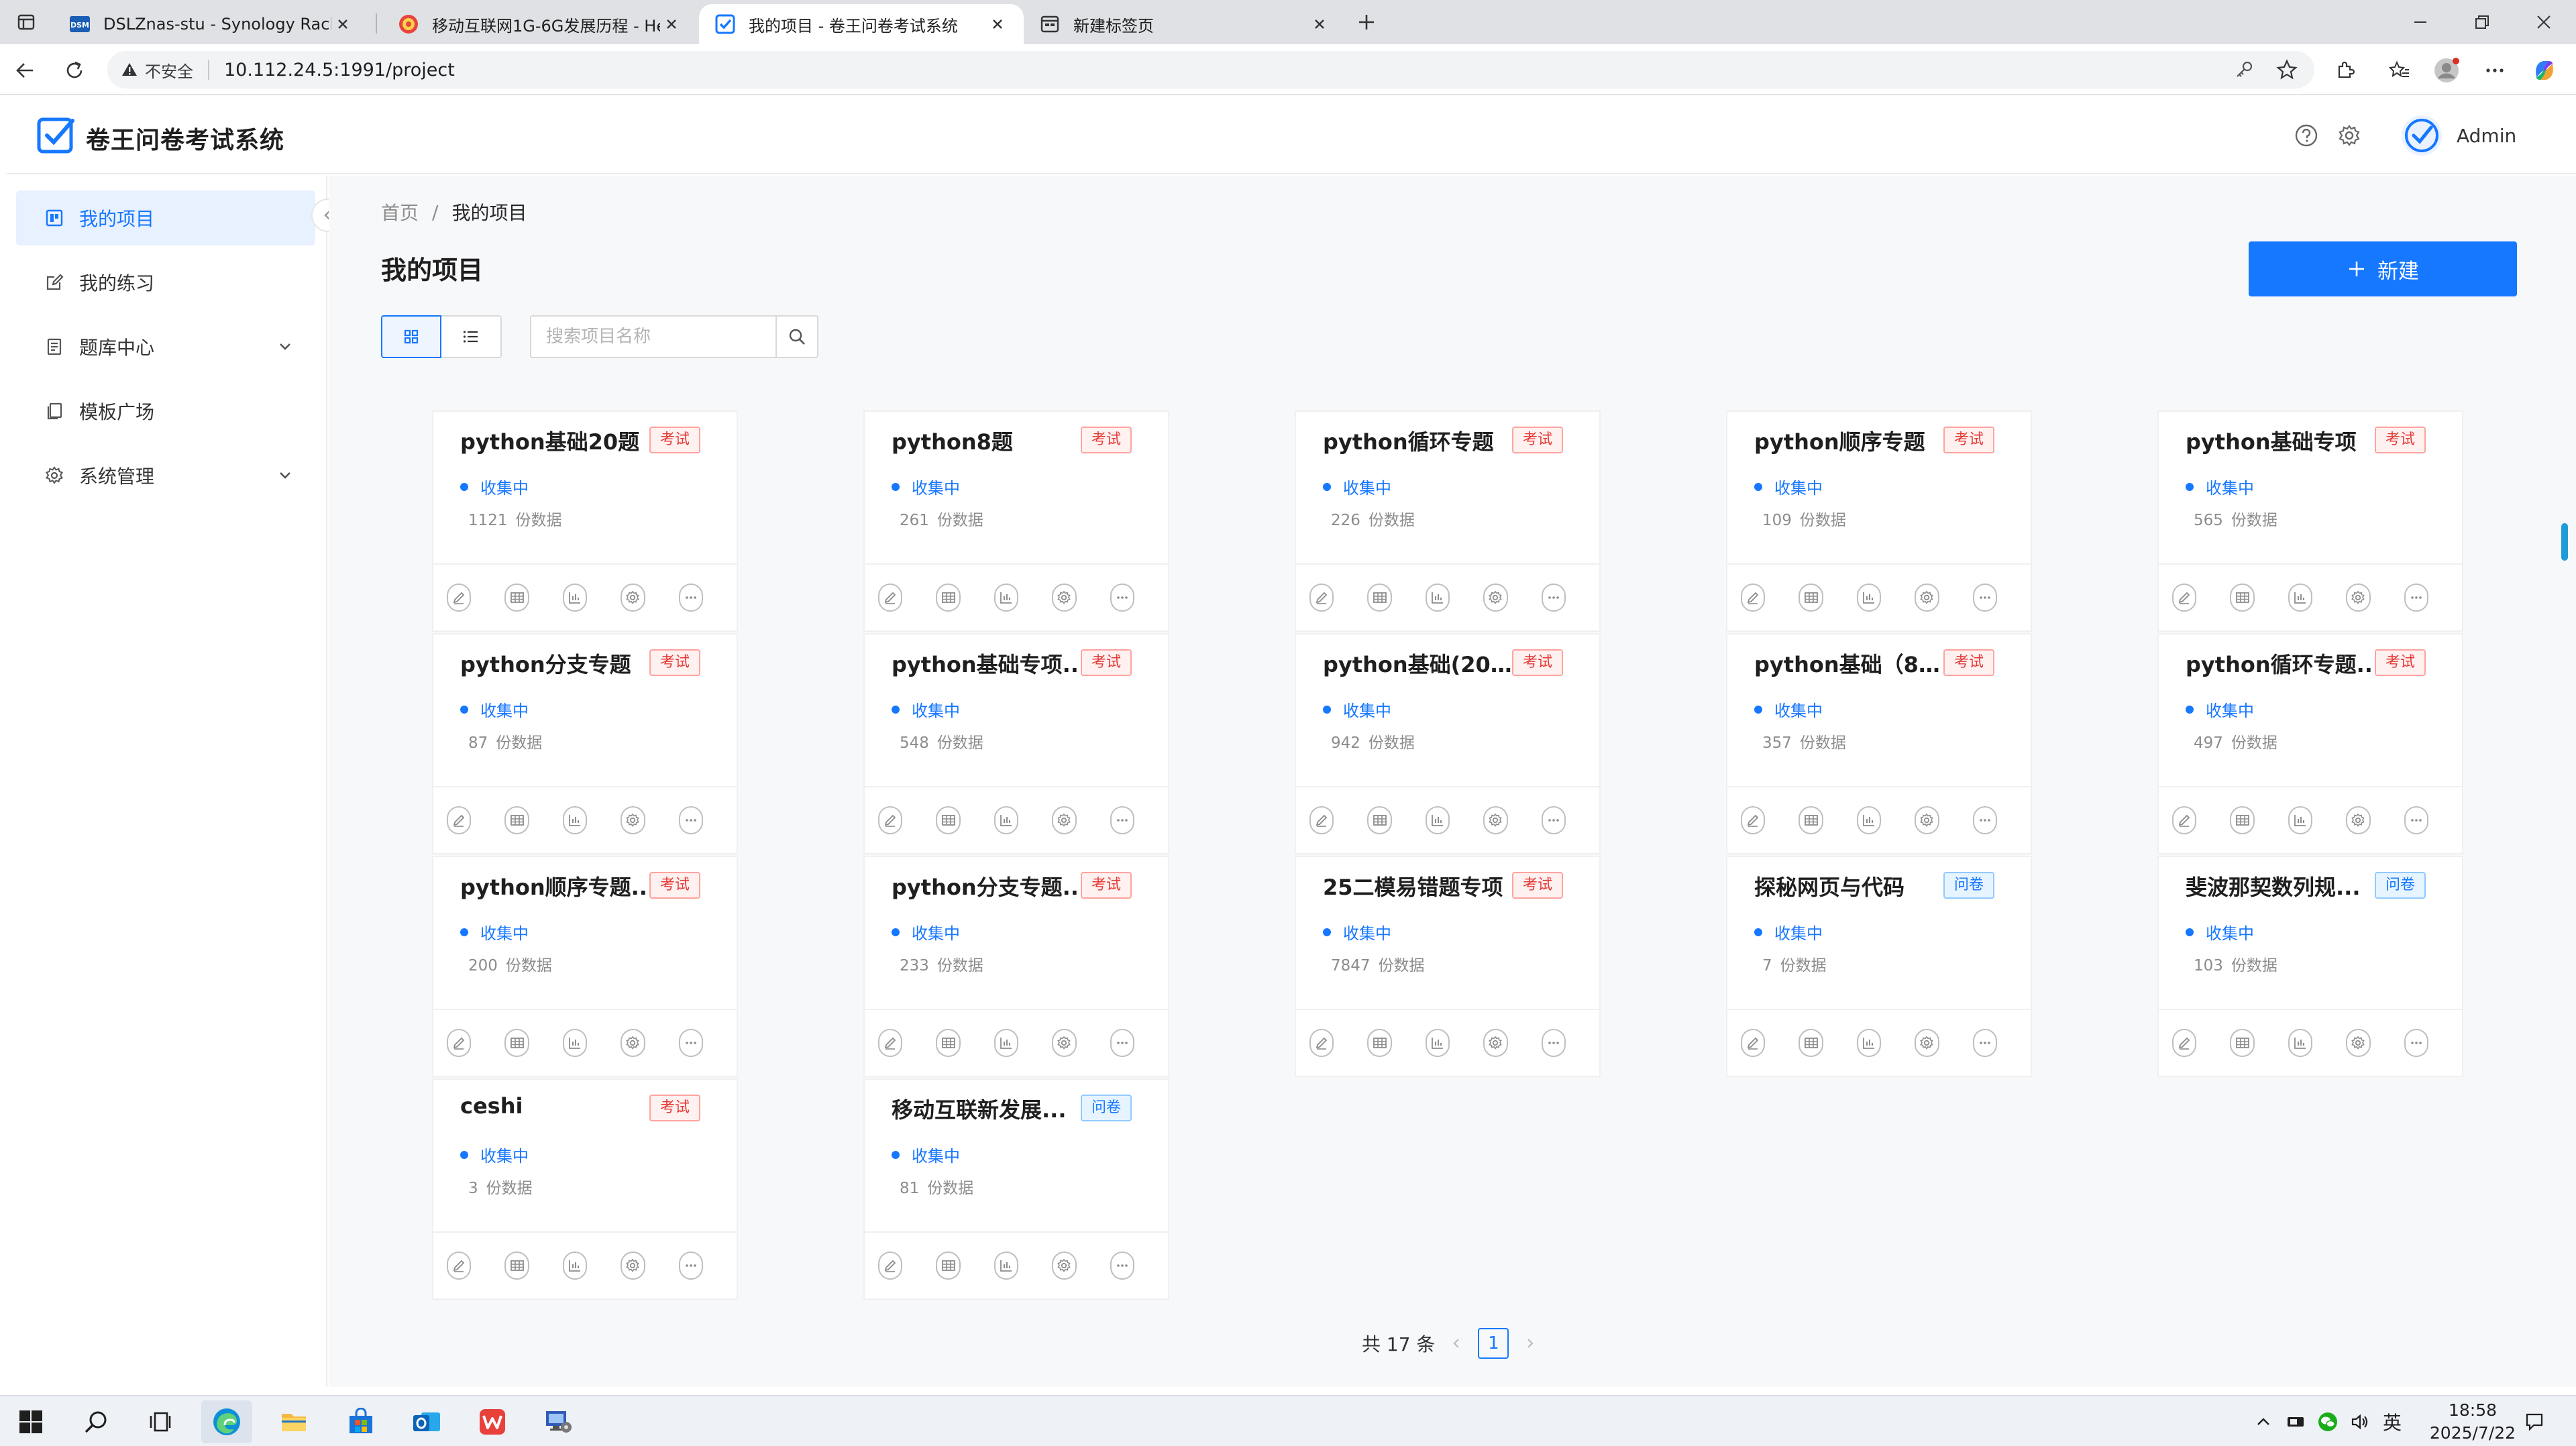  I want to click on project-card: python基础（8题... 考试 收集中 357 份数据, so click(1879, 744).